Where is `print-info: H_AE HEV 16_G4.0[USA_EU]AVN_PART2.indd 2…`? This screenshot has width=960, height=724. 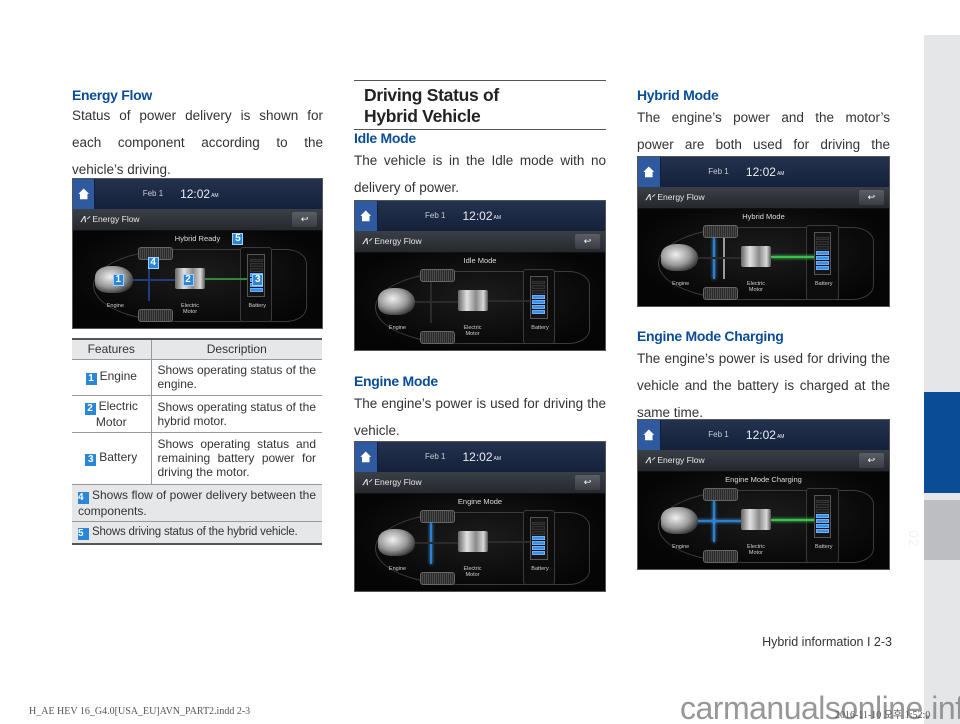 print-info: H_AE HEV 16_G4.0[USA_EU]AVN_PART2.indd 2… is located at coordinates (140, 711).